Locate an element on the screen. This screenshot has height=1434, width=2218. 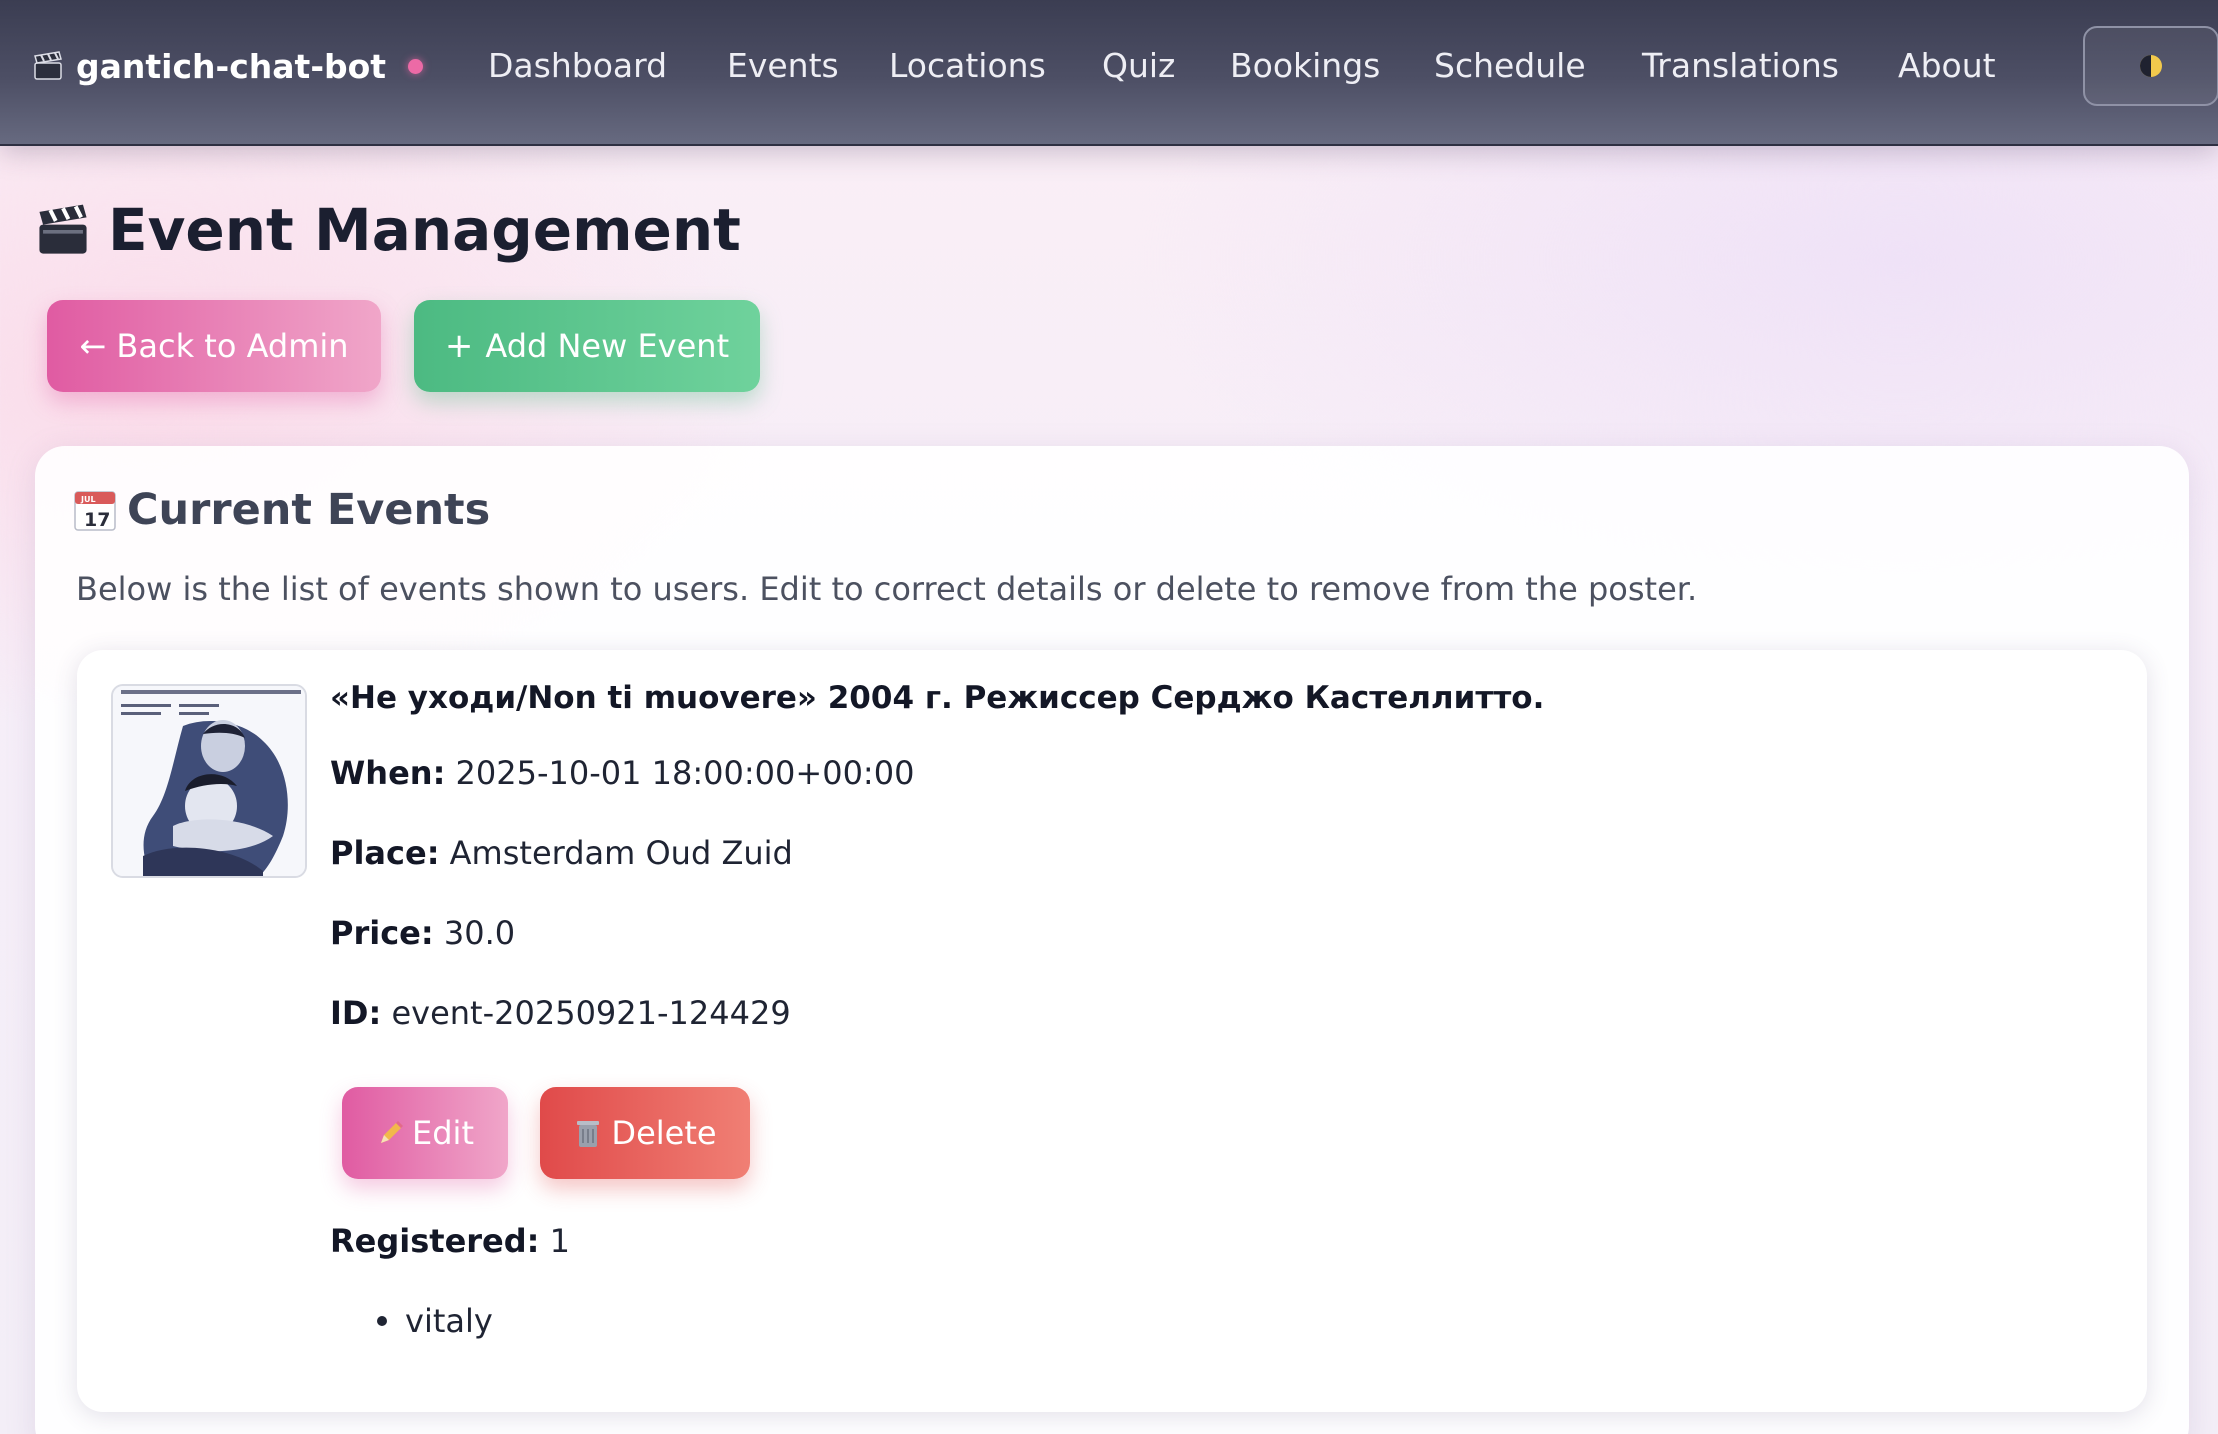
theme-toggle-button is located at coordinates (2150, 66).